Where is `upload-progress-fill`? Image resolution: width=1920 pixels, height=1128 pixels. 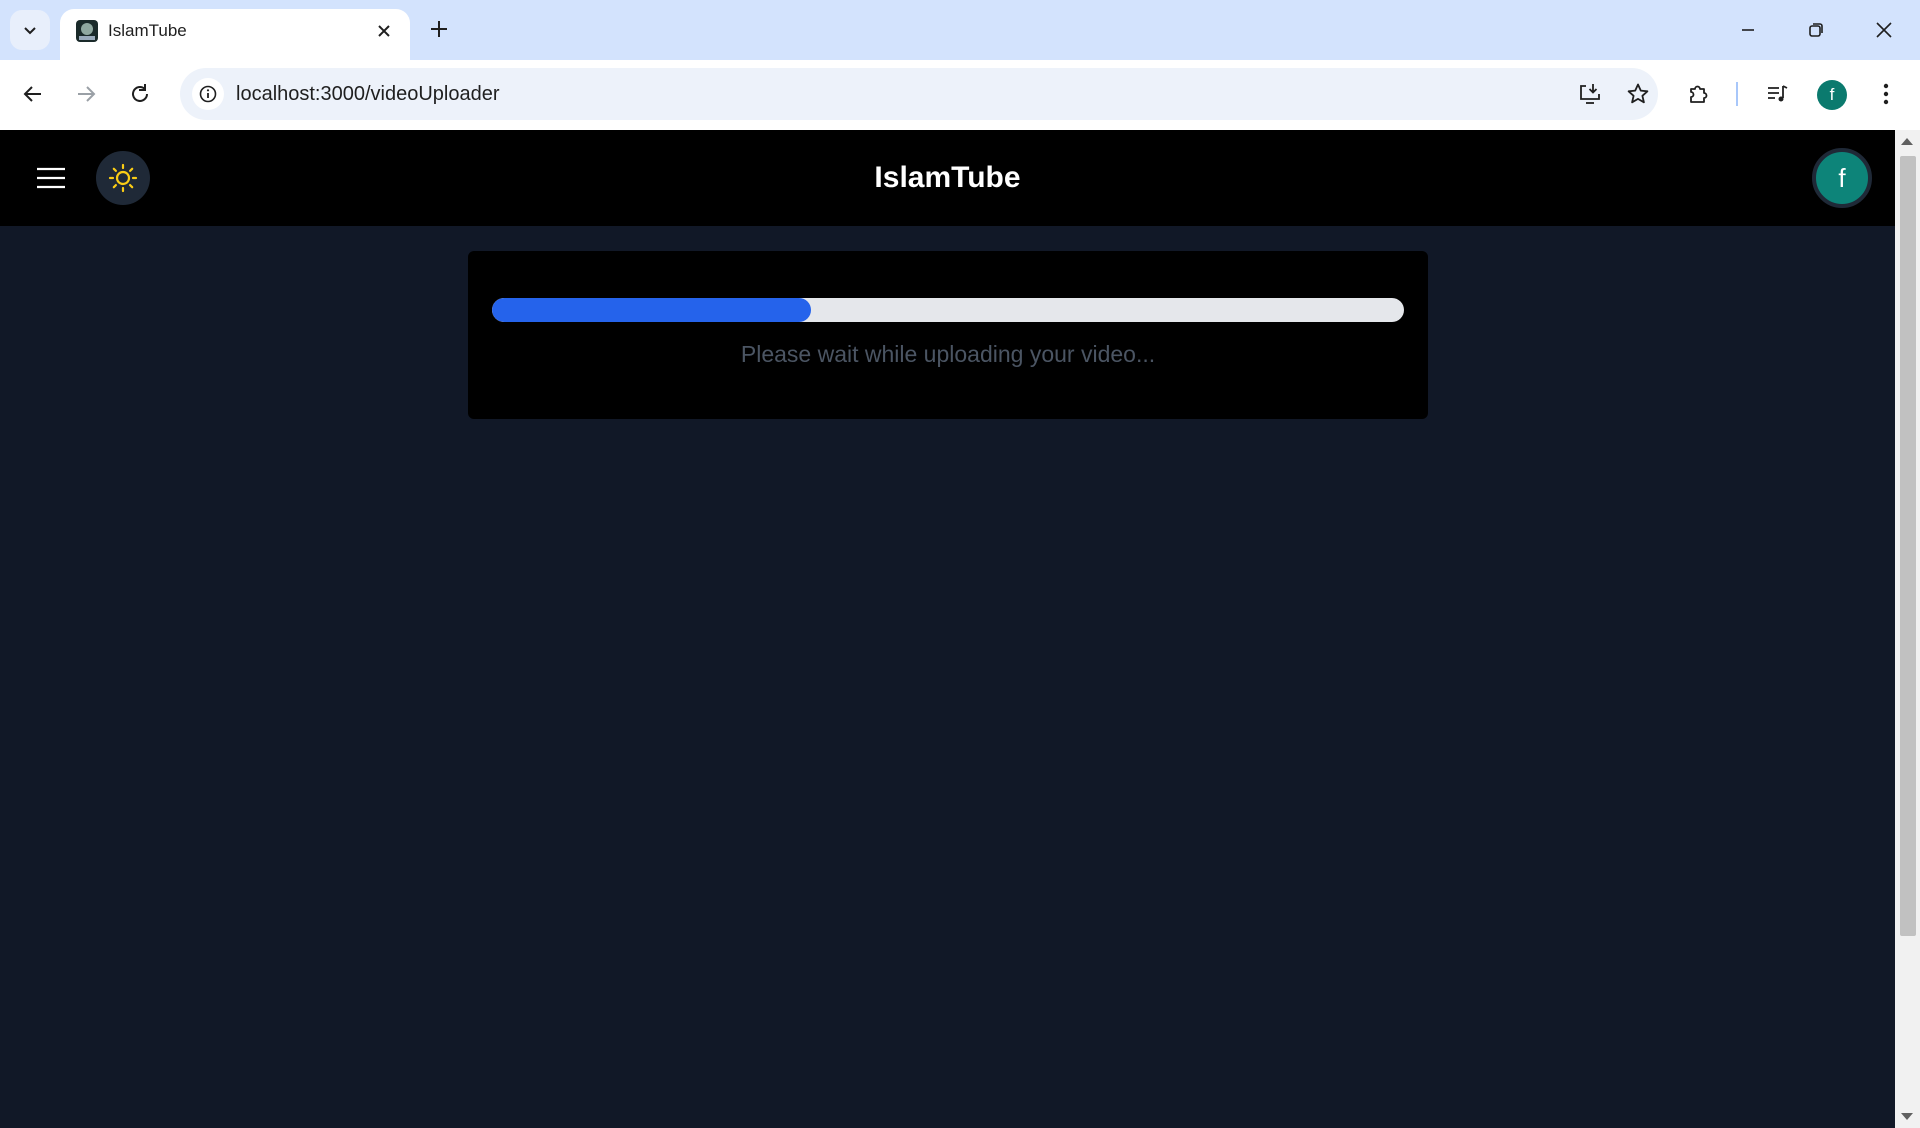 upload-progress-fill is located at coordinates (652, 310).